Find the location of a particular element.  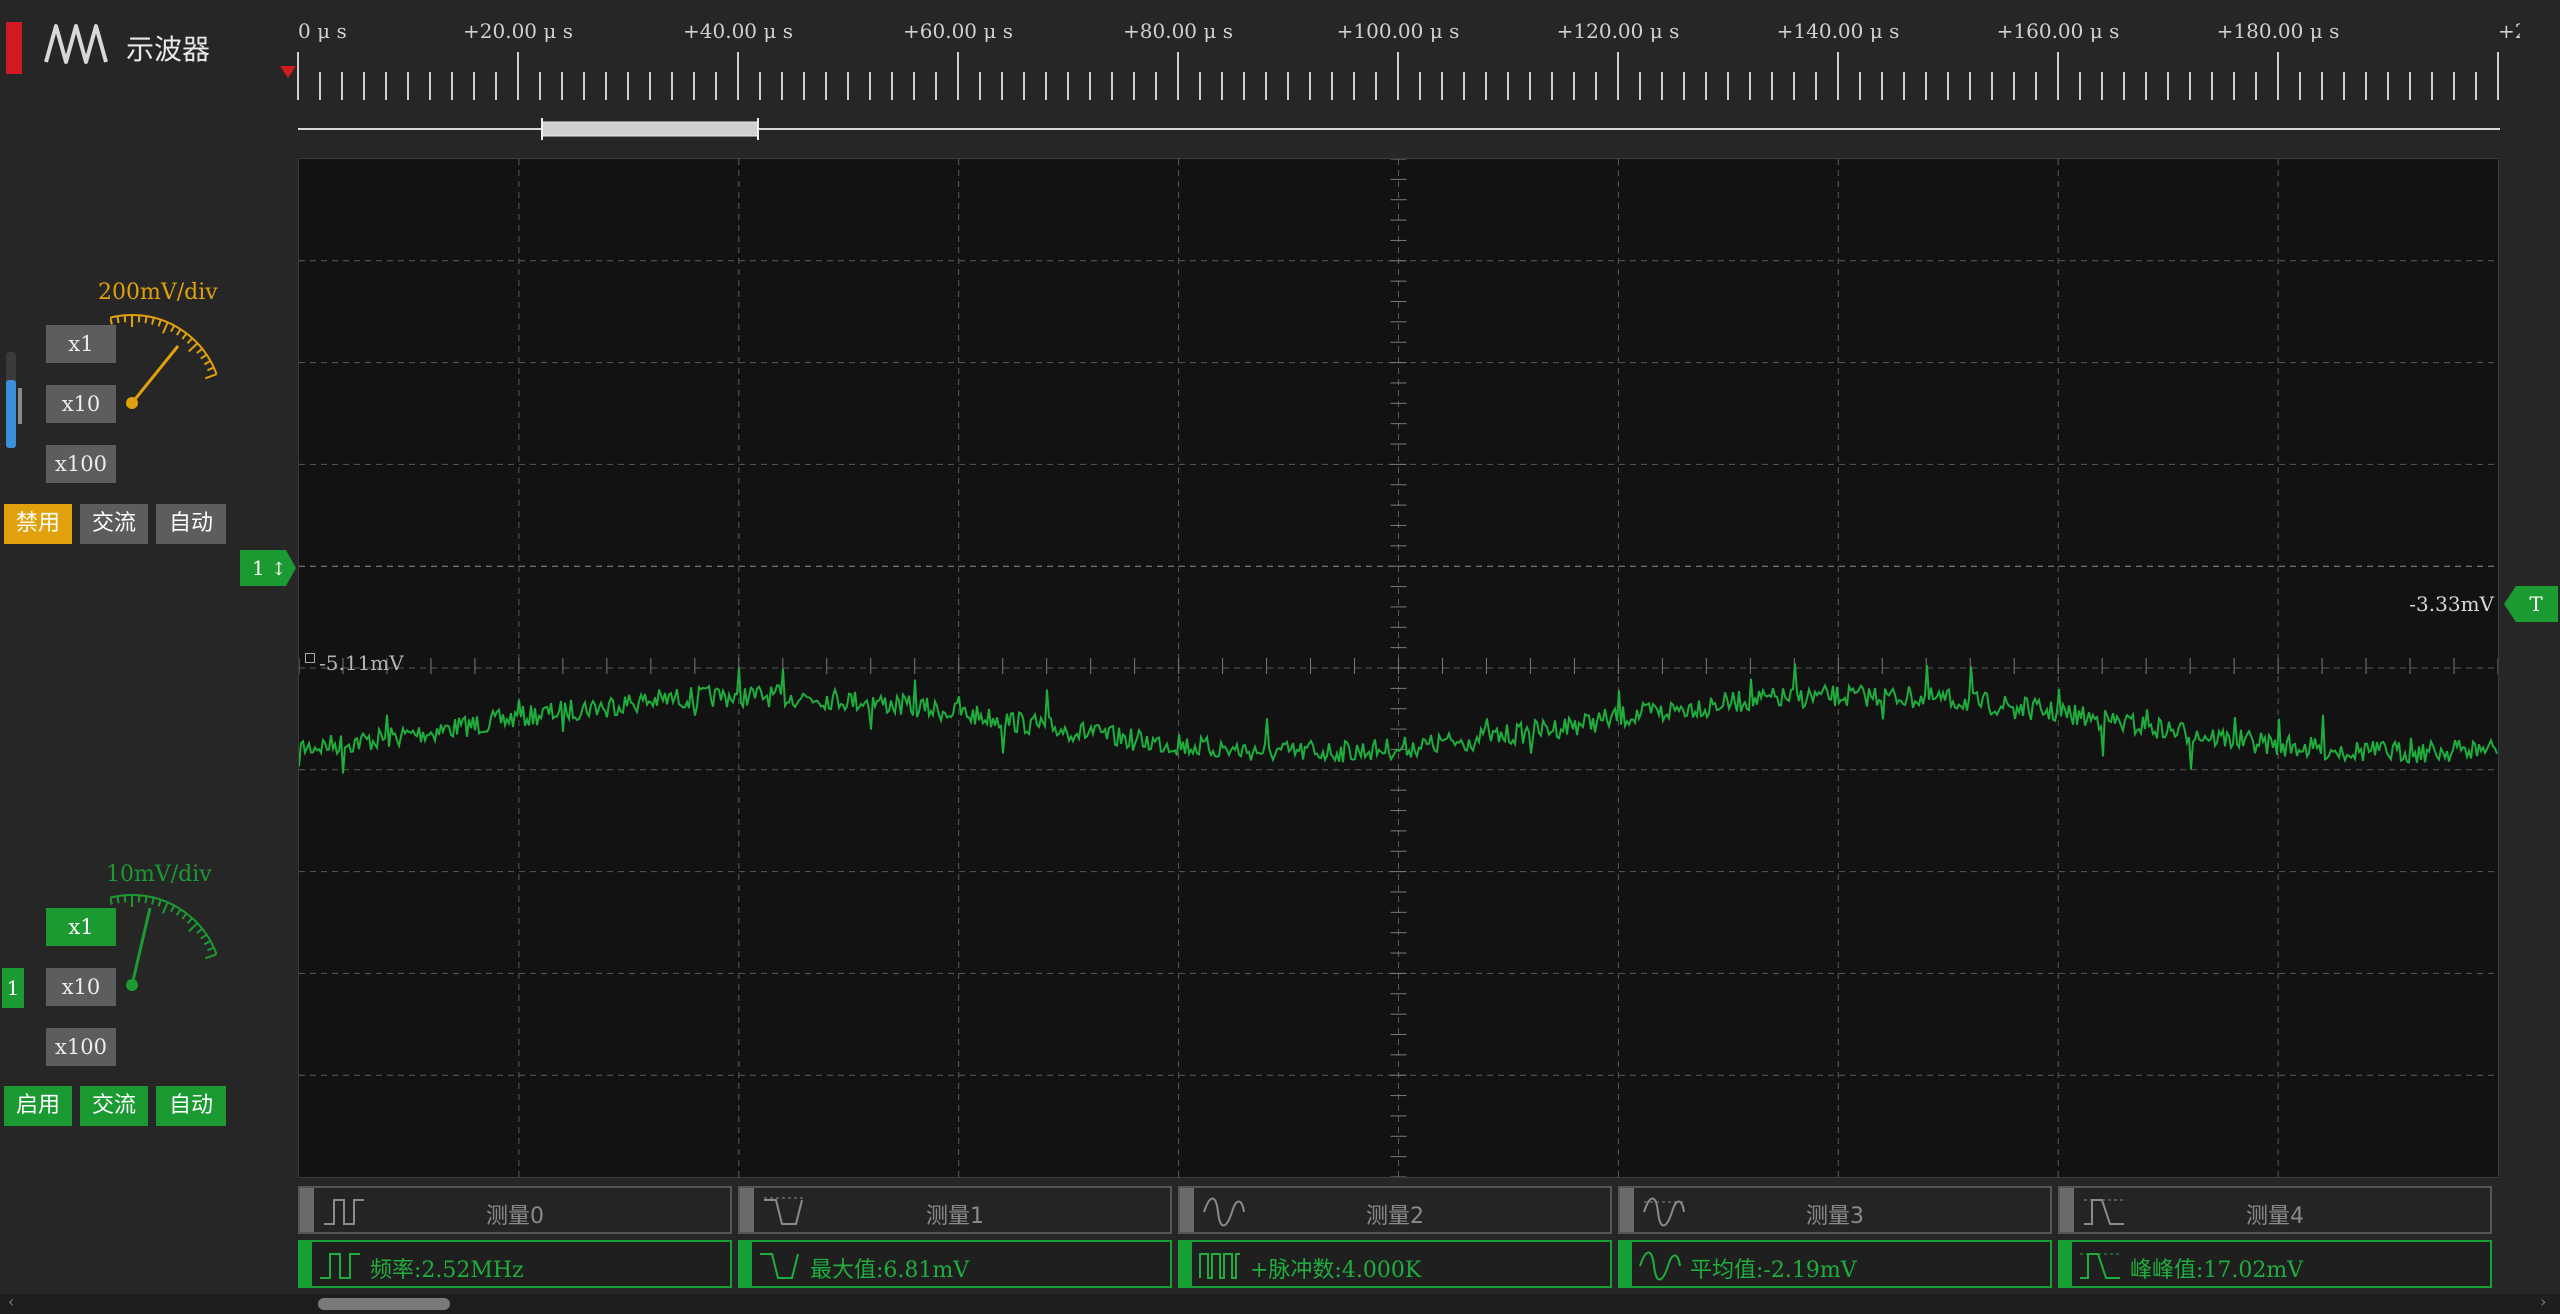

channel-a-level-slider is located at coordinates (11, 400).